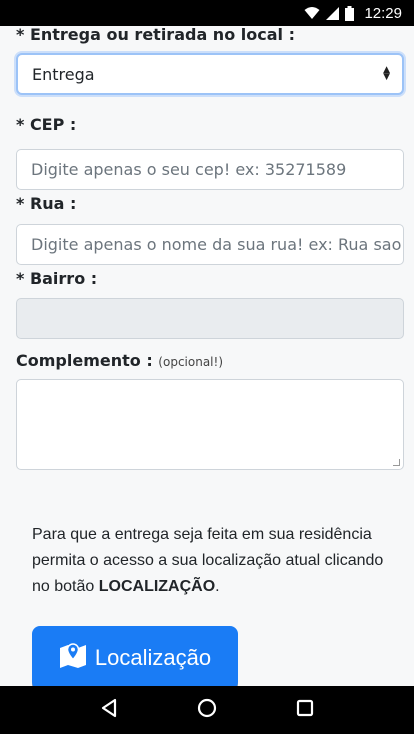  Describe the element at coordinates (333, 13) in the screenshot. I see `signal-icon` at that location.